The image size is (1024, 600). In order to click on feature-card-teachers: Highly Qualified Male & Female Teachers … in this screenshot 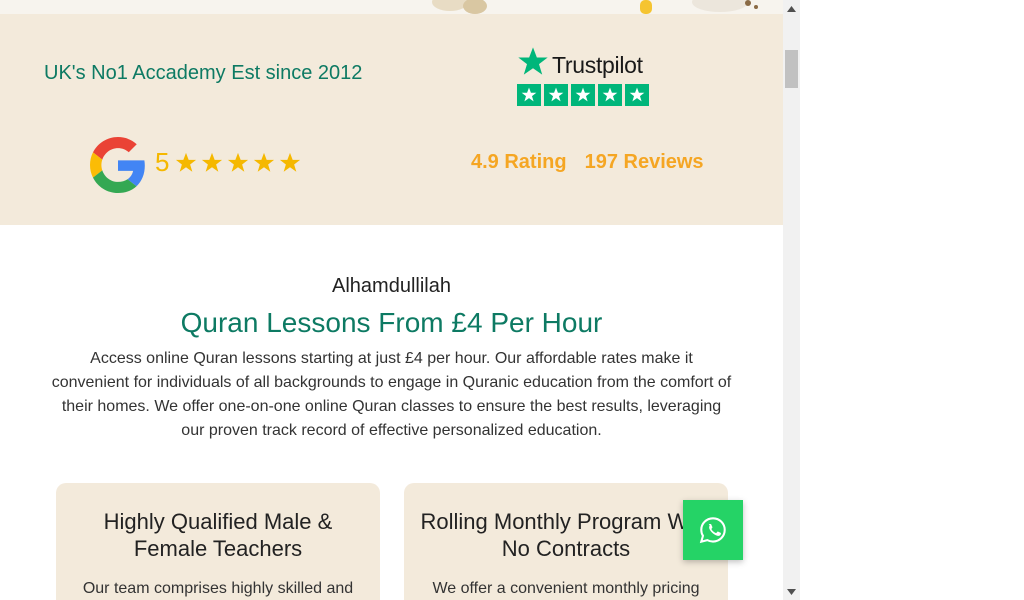, I will do `click(218, 541)`.